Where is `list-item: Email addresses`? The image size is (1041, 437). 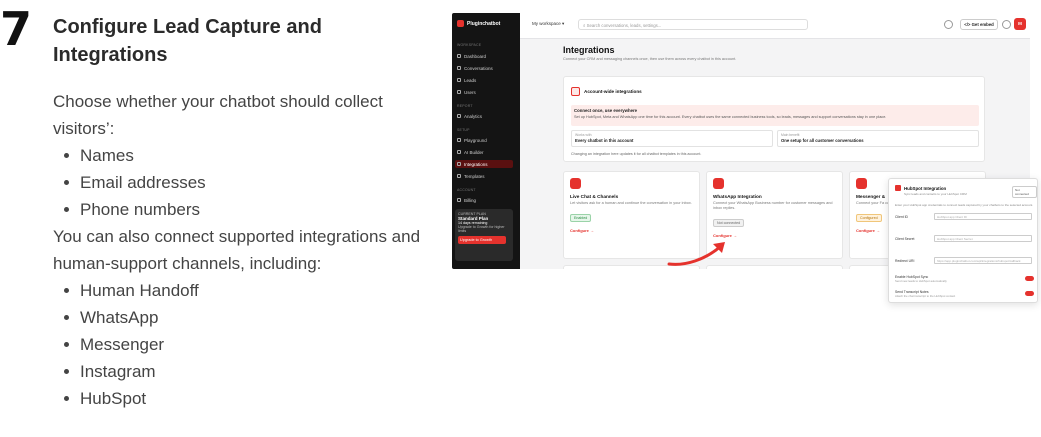 list-item: Email addresses is located at coordinates (240, 182).